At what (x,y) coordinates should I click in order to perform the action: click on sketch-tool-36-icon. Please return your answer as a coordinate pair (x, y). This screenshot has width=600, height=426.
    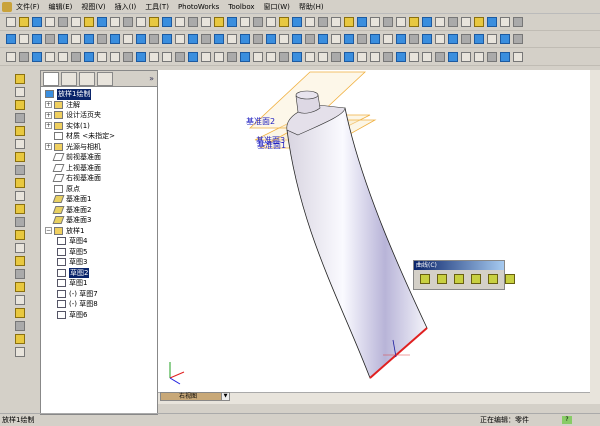
    Looking at the image, I should click on (466, 56).